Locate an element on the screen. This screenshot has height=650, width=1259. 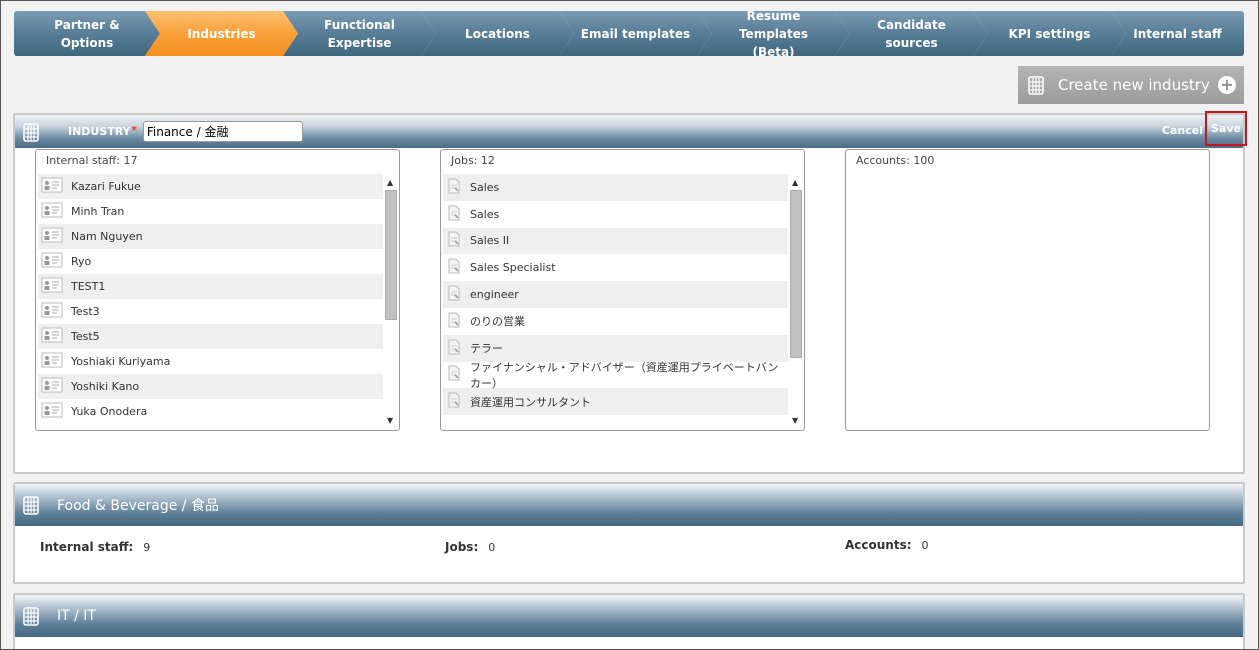
food-staff-summary: Internal staff: 9 is located at coordinates (95, 547).